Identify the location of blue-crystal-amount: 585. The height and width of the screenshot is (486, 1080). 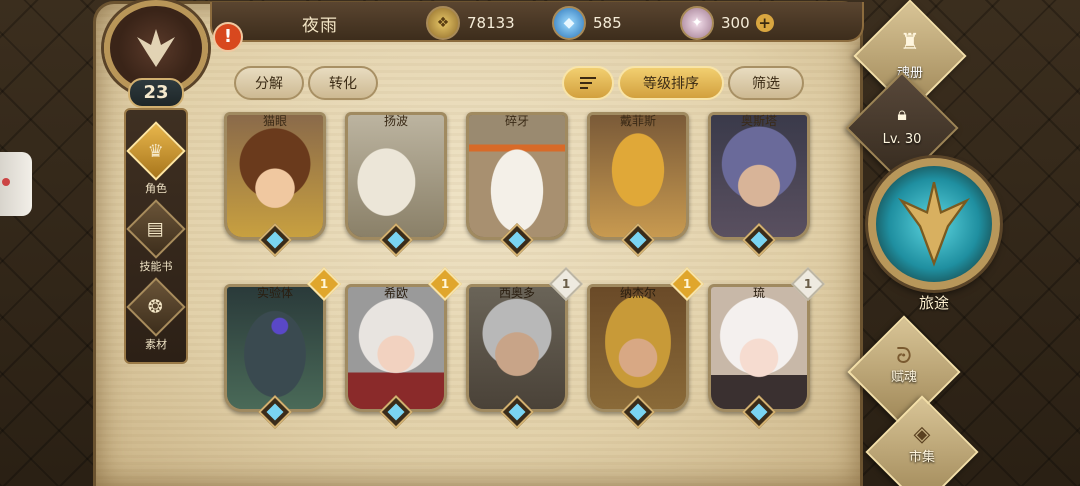
(607, 23).